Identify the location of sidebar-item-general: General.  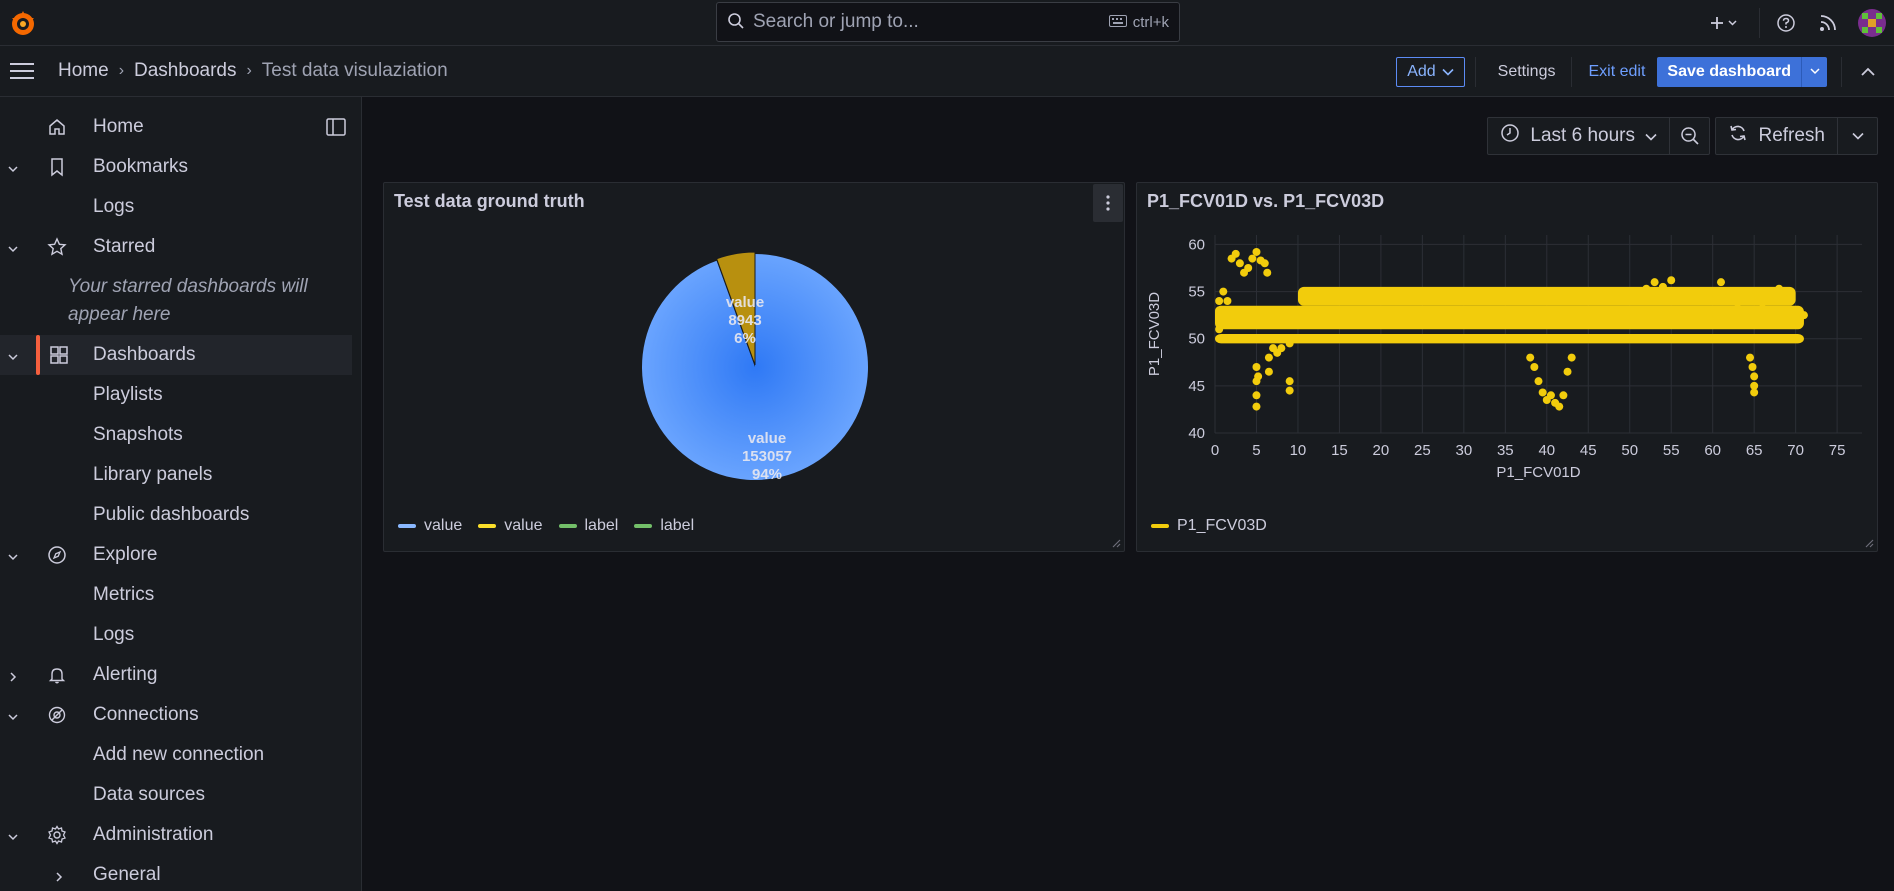
(180, 873).